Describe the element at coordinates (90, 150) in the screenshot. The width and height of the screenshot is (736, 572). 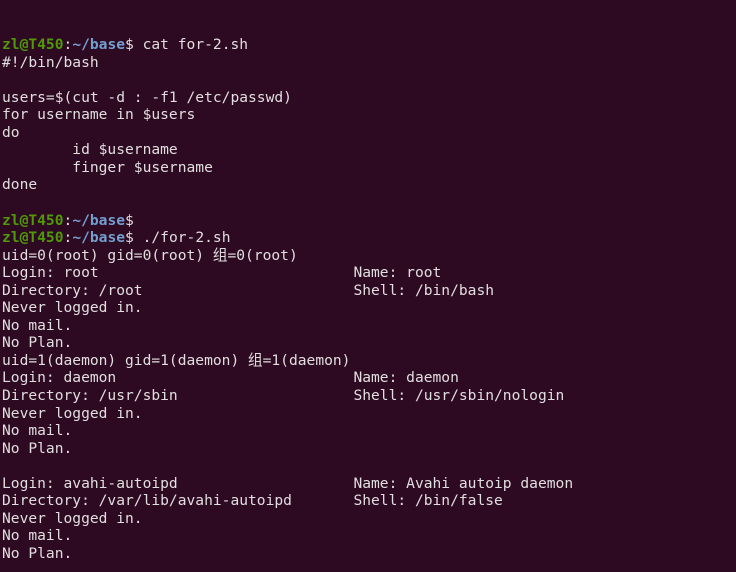
I see `terminal-output-line: id $username` at that location.